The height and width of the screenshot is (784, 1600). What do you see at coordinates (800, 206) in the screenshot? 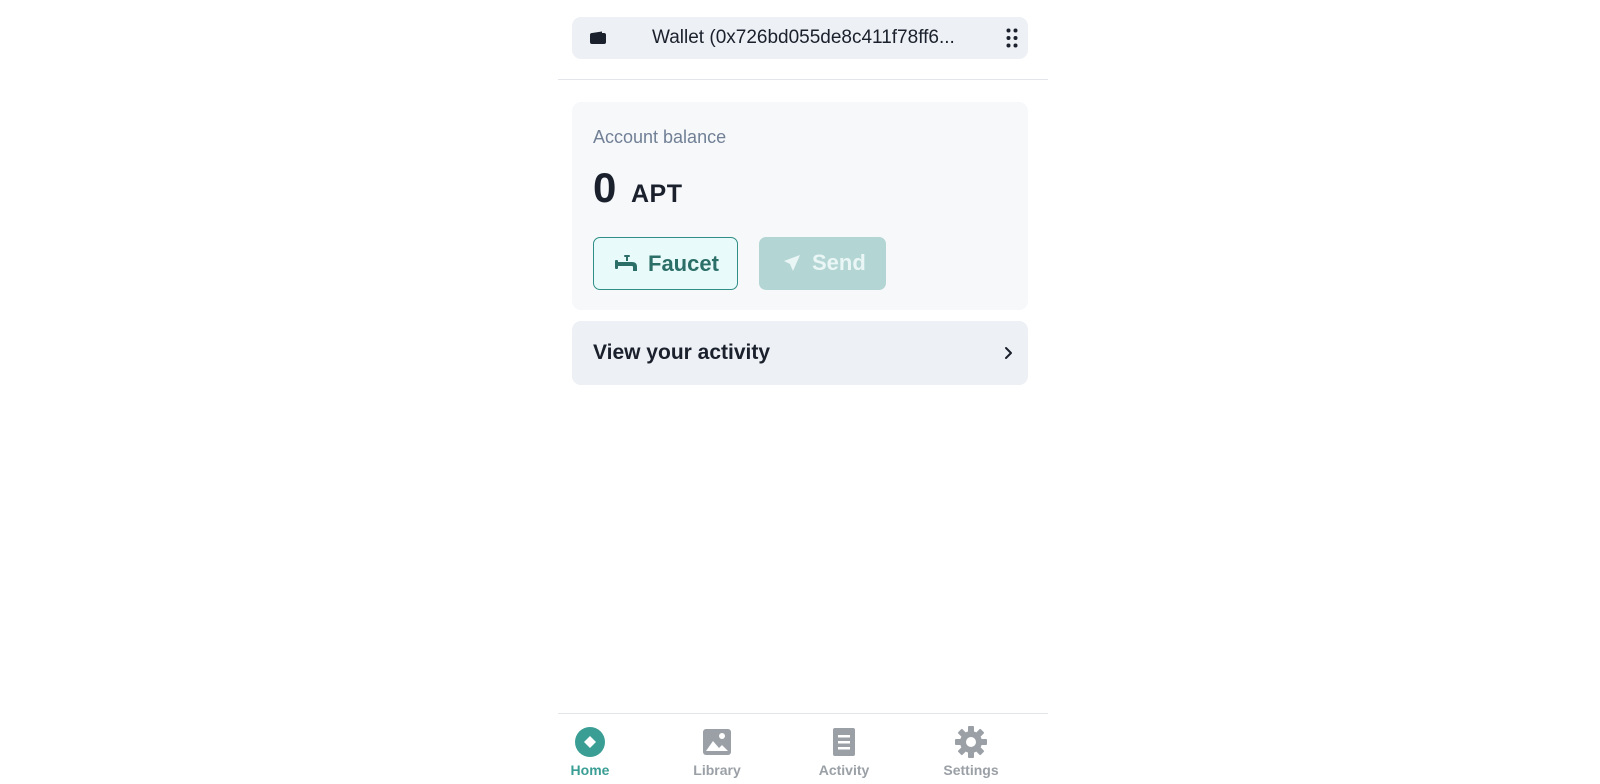
I see `balance-card: Account balance 0 APT Faucet Send` at bounding box center [800, 206].